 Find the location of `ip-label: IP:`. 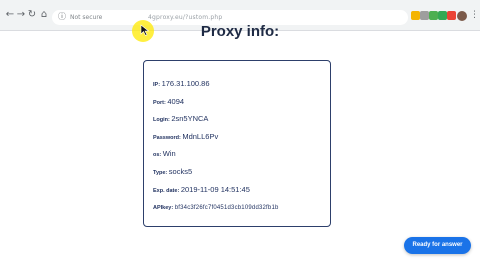

ip-label: IP: is located at coordinates (157, 85).